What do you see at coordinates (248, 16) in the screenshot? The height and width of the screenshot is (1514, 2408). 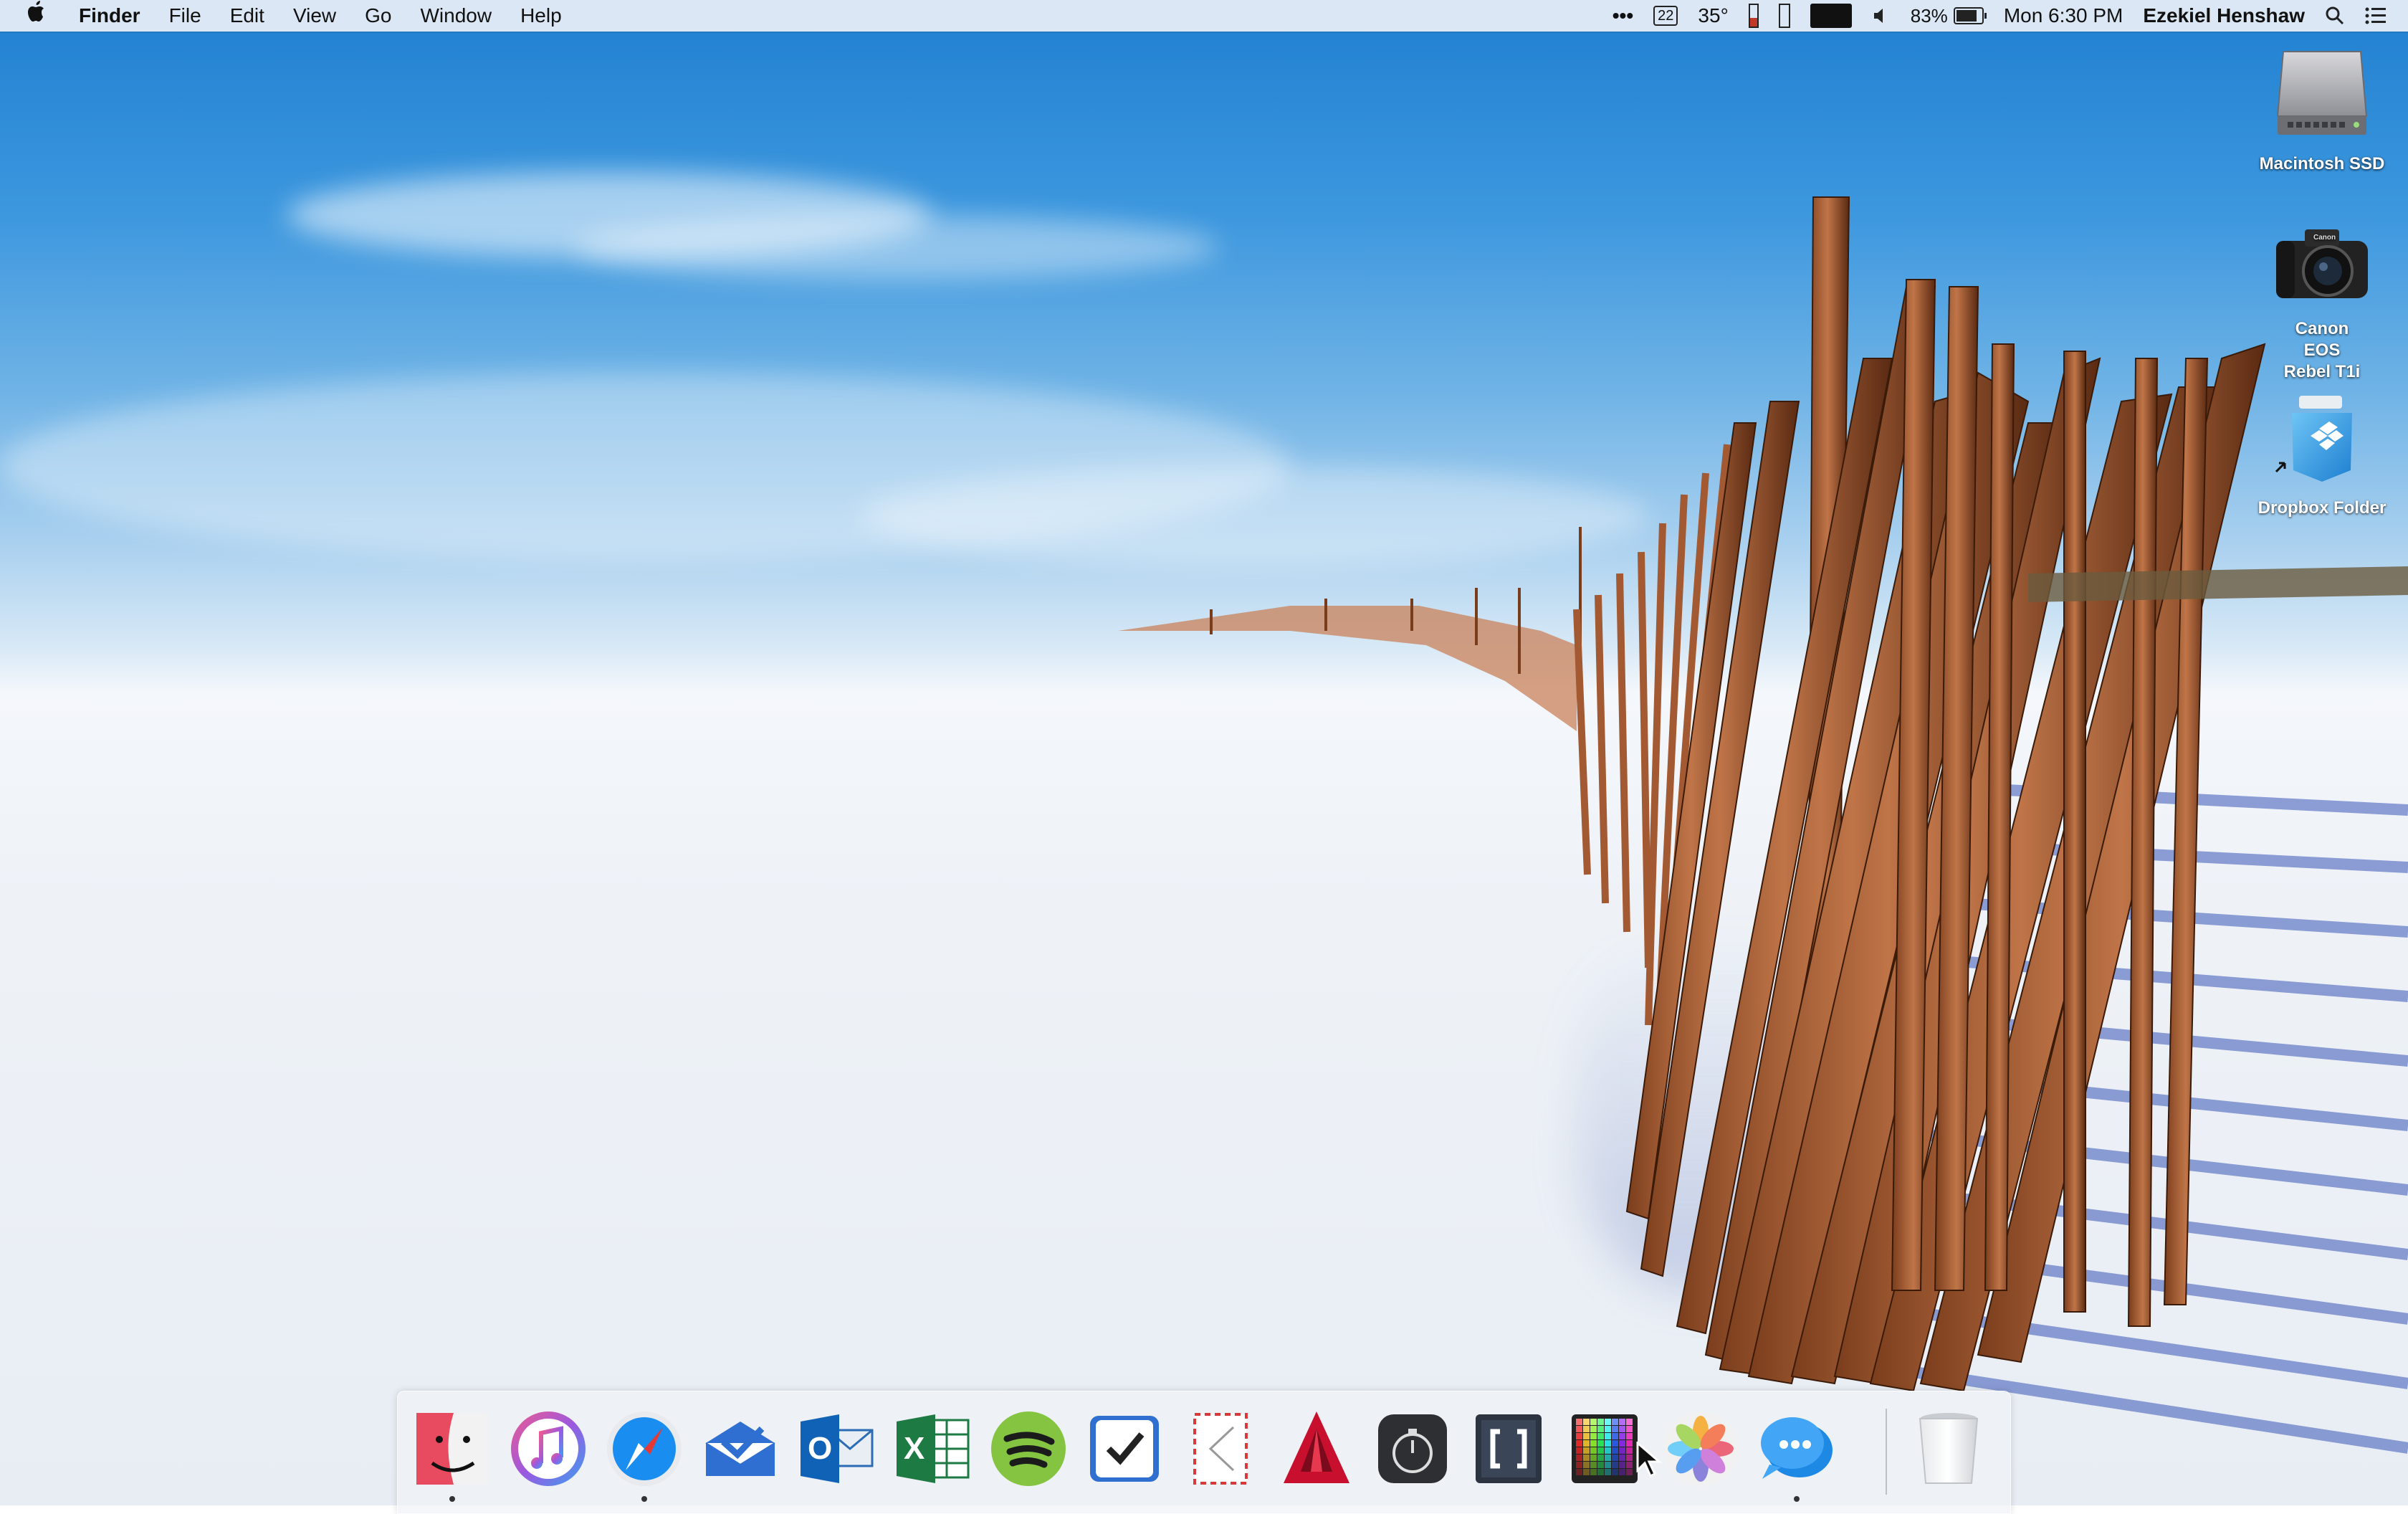 I see `menu-edit: Edit` at bounding box center [248, 16].